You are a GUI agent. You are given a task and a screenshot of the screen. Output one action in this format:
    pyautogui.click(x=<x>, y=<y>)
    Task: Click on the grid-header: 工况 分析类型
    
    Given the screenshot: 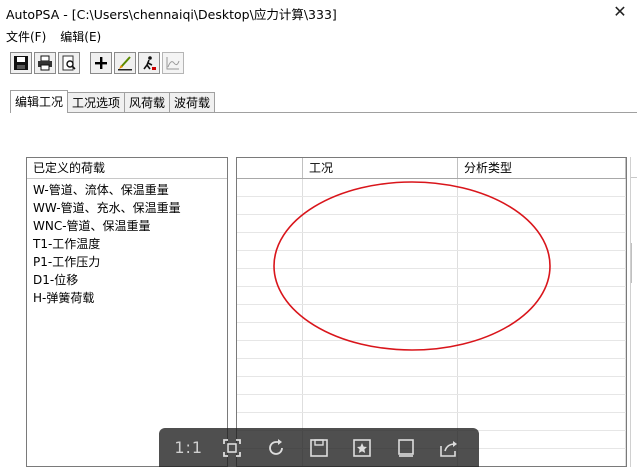 What is the action you would take?
    pyautogui.click(x=431, y=168)
    